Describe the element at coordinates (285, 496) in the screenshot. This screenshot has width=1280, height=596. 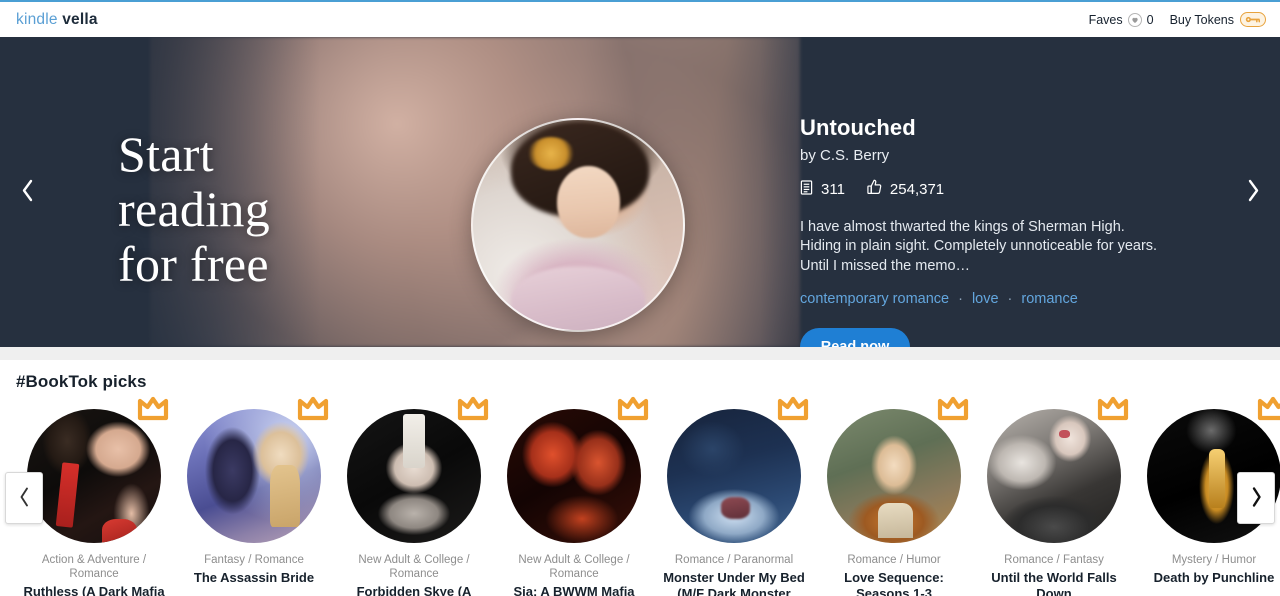
I see `cover-accent-shawl` at that location.